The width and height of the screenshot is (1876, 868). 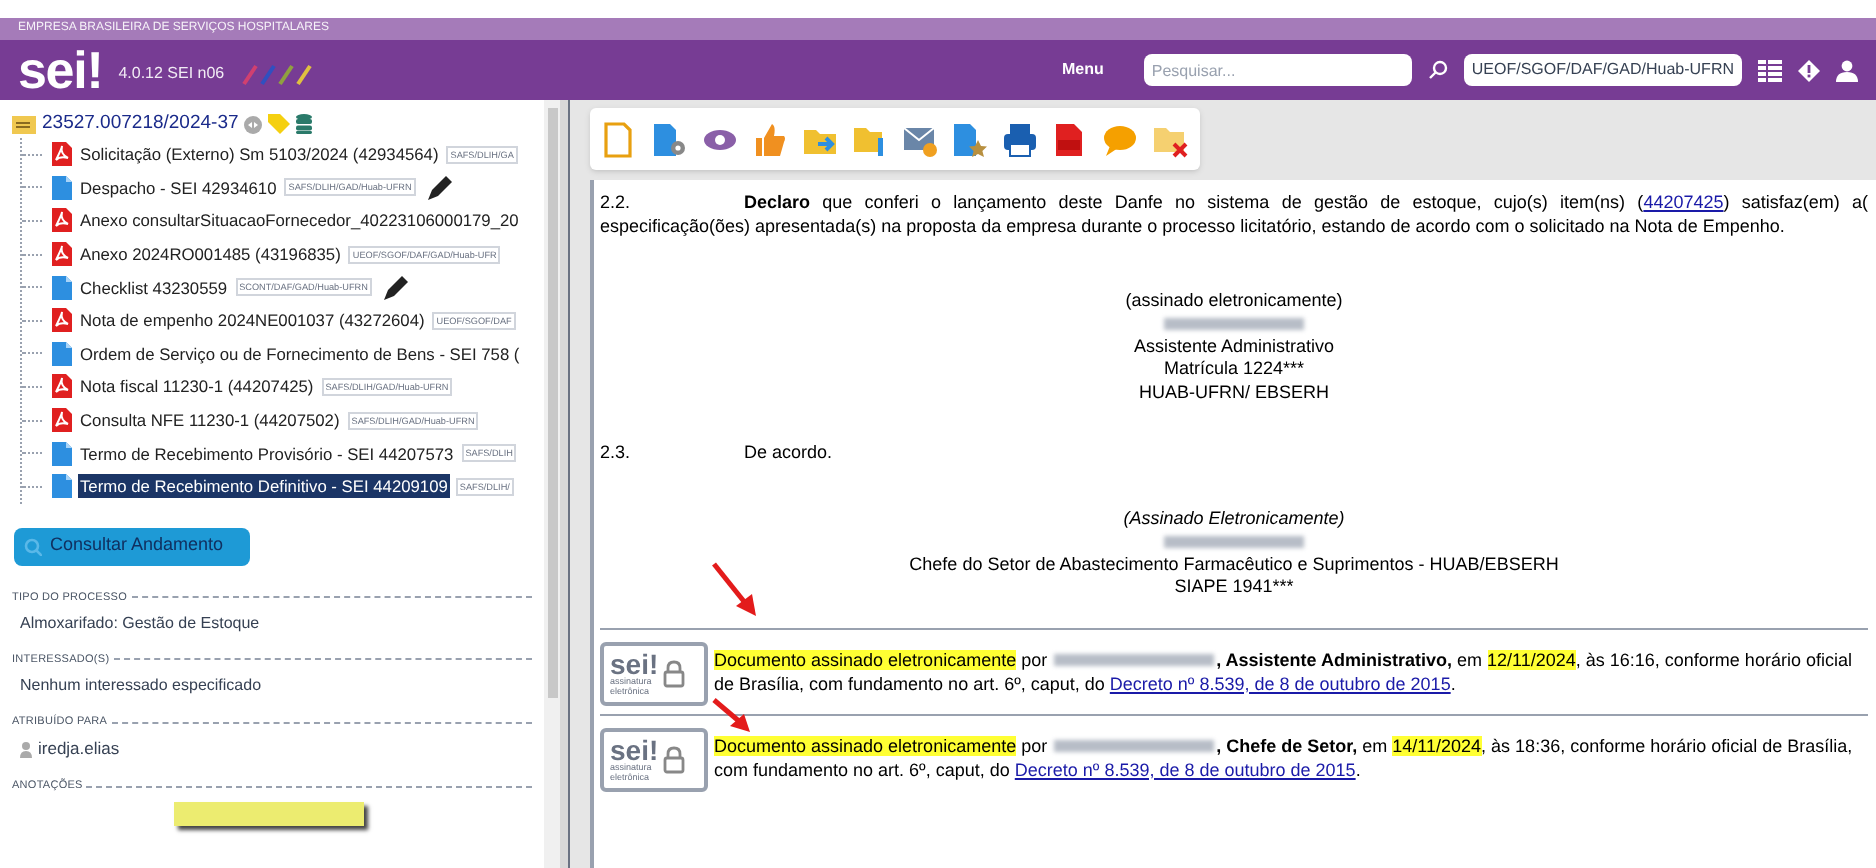 What do you see at coordinates (210, 254) in the screenshot?
I see `document-link: Anexo 2024RO001485 (43196835)` at bounding box center [210, 254].